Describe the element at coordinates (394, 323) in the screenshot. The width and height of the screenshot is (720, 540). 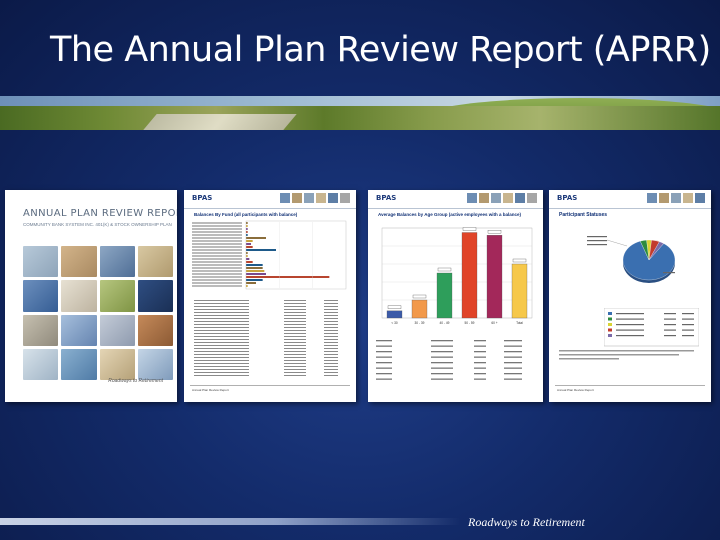
I see `x-tick-label: < 30` at that location.